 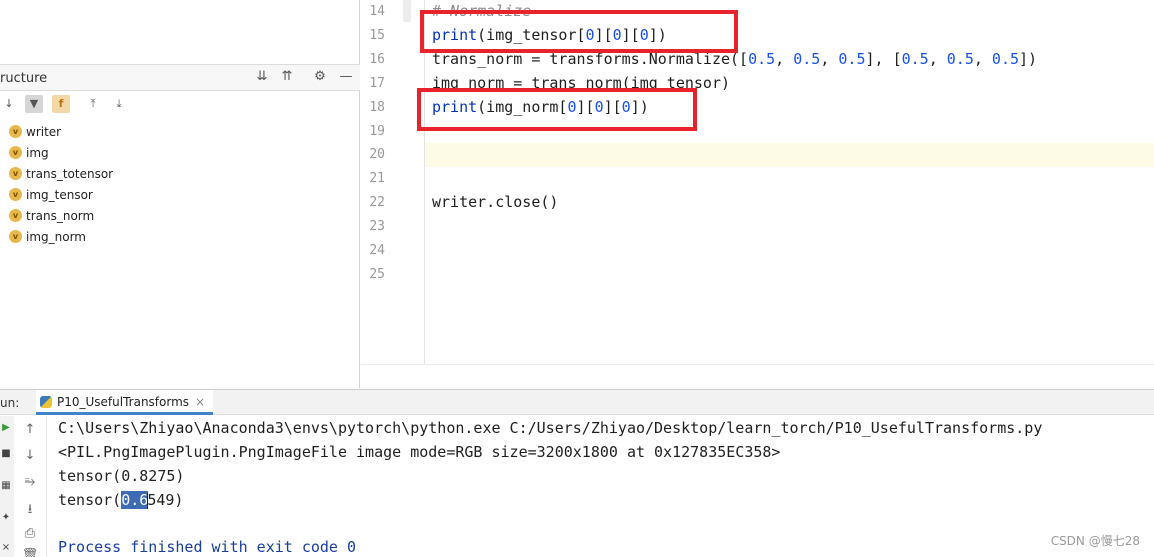 I want to click on tree-item-label: writer, so click(x=44, y=132).